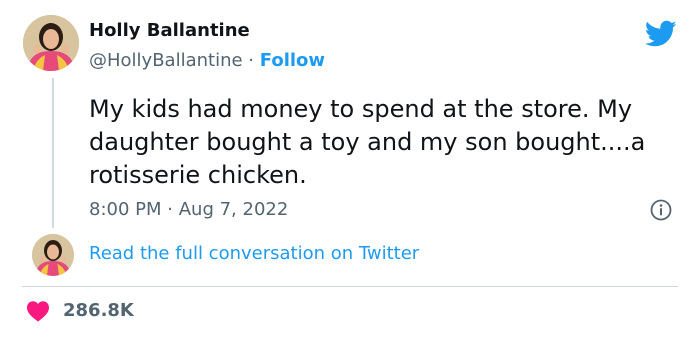 This screenshot has height=339, width=700. Describe the element at coordinates (234, 209) in the screenshot. I see `tweet-date: Aug 7, 2022` at that location.